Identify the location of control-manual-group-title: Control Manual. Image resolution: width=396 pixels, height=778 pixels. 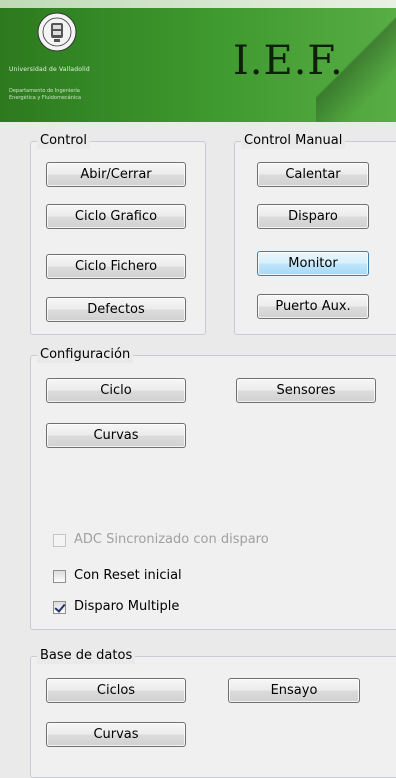
(293, 141).